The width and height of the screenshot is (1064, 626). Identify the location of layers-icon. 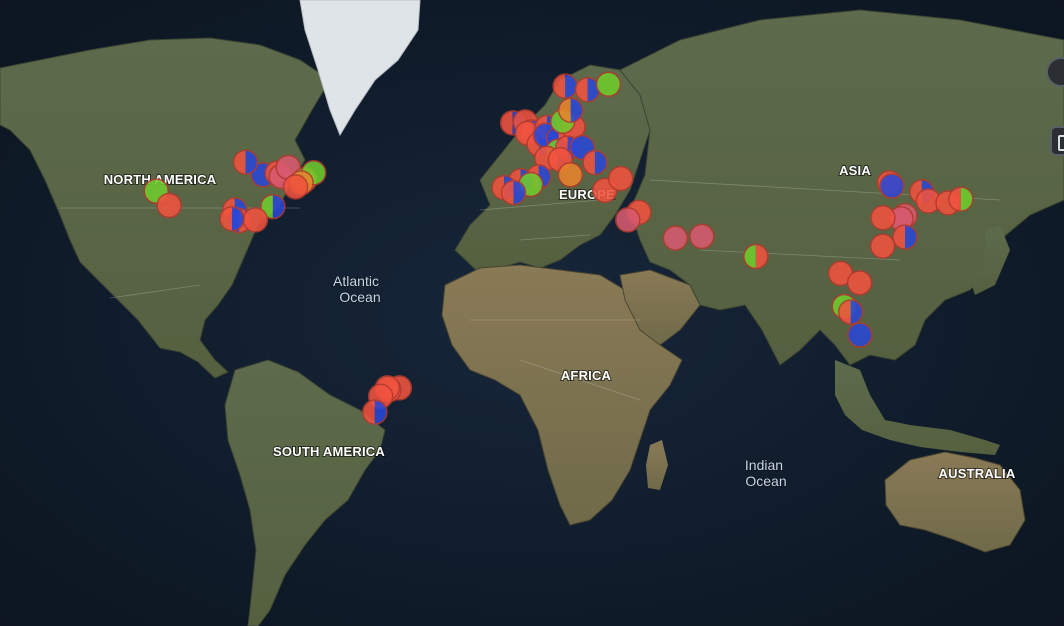
(1061, 143).